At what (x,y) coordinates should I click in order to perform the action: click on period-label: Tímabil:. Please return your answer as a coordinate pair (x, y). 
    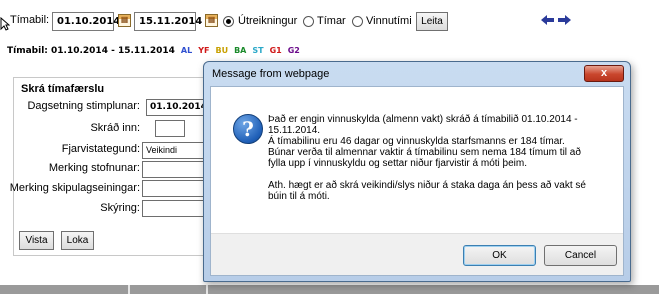
    Looking at the image, I should click on (30, 20).